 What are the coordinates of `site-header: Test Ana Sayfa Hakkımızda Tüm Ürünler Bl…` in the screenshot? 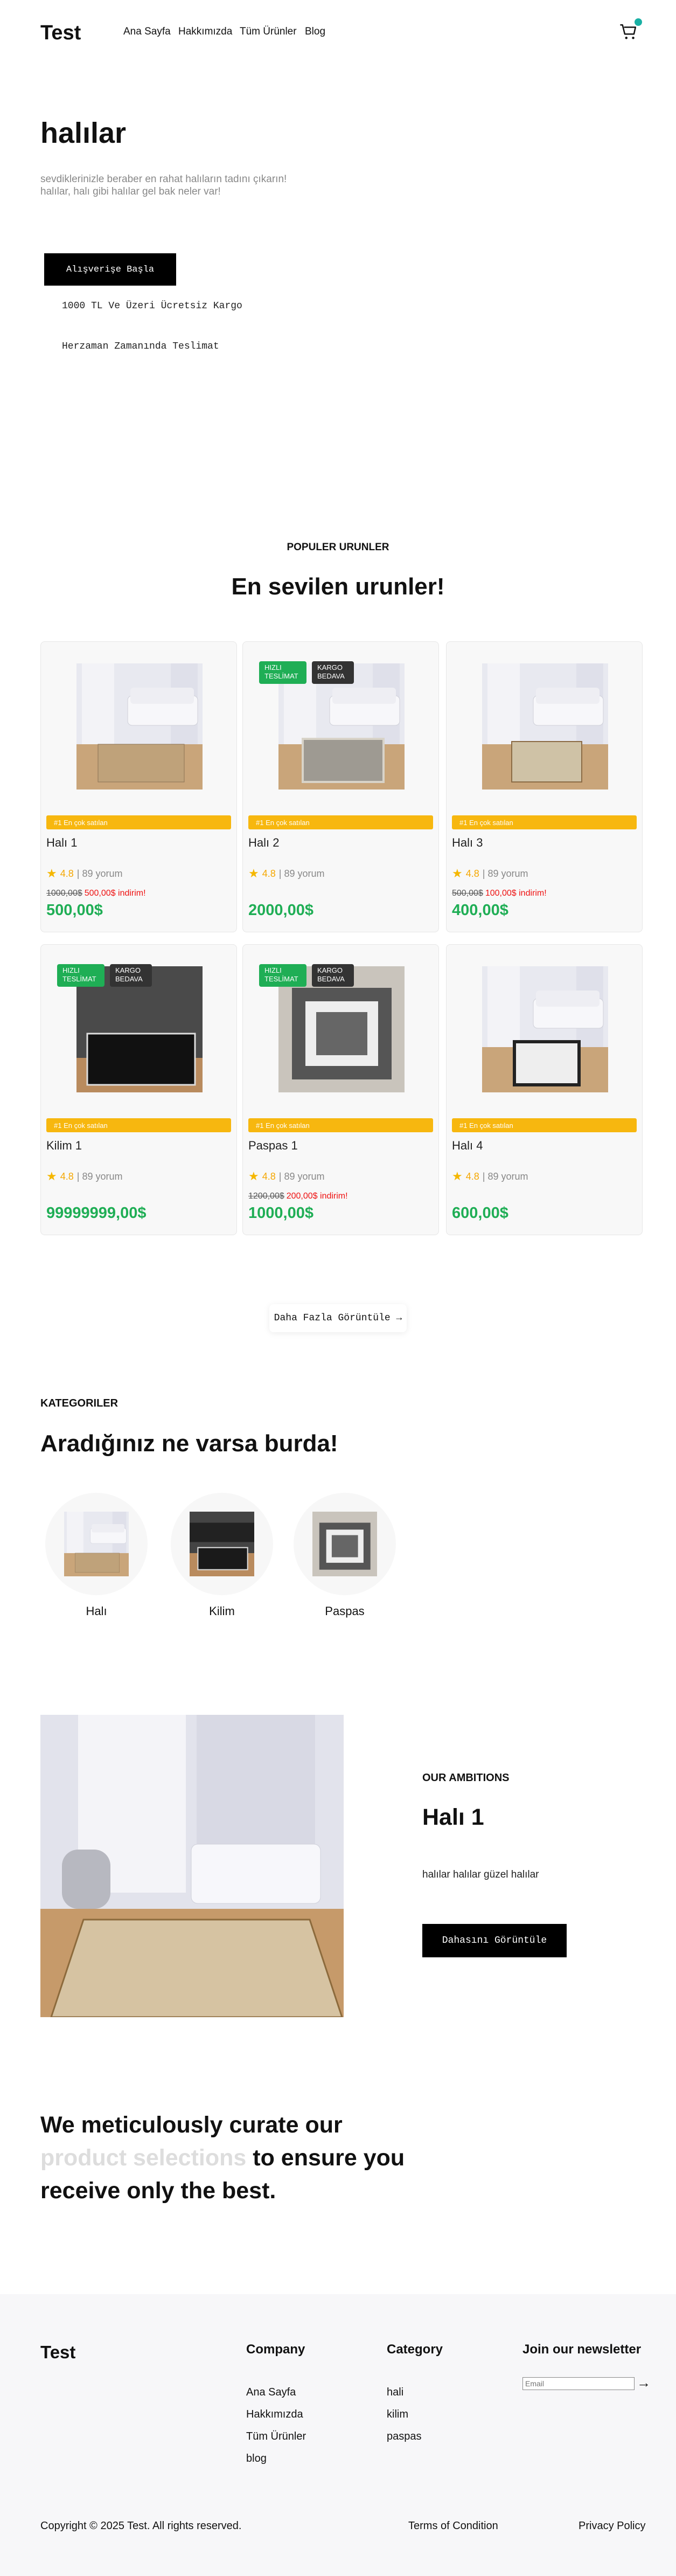 It's located at (338, 32).